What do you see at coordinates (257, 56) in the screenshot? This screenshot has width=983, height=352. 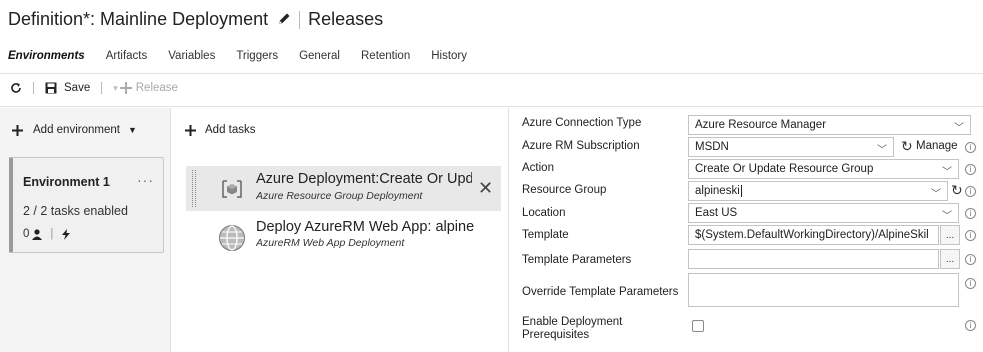 I see `tab-triggers: Triggers` at bounding box center [257, 56].